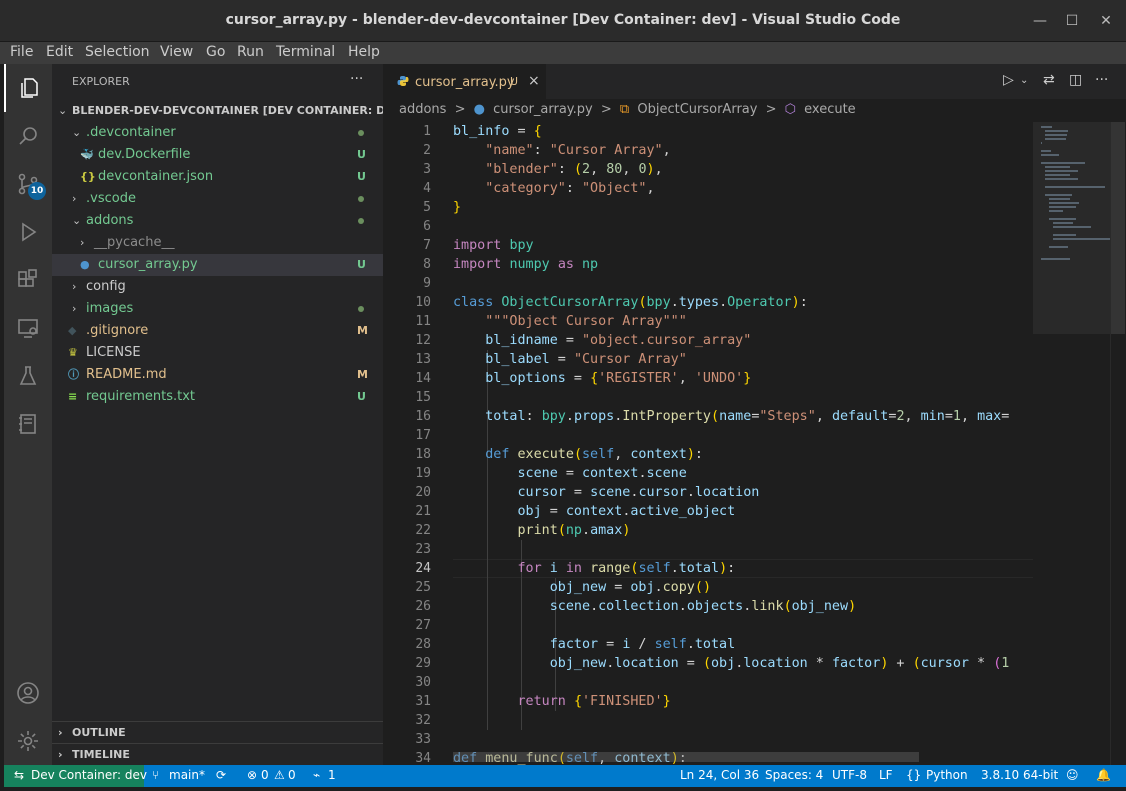 This screenshot has width=1126, height=791. I want to click on menu-help: Help, so click(364, 52).